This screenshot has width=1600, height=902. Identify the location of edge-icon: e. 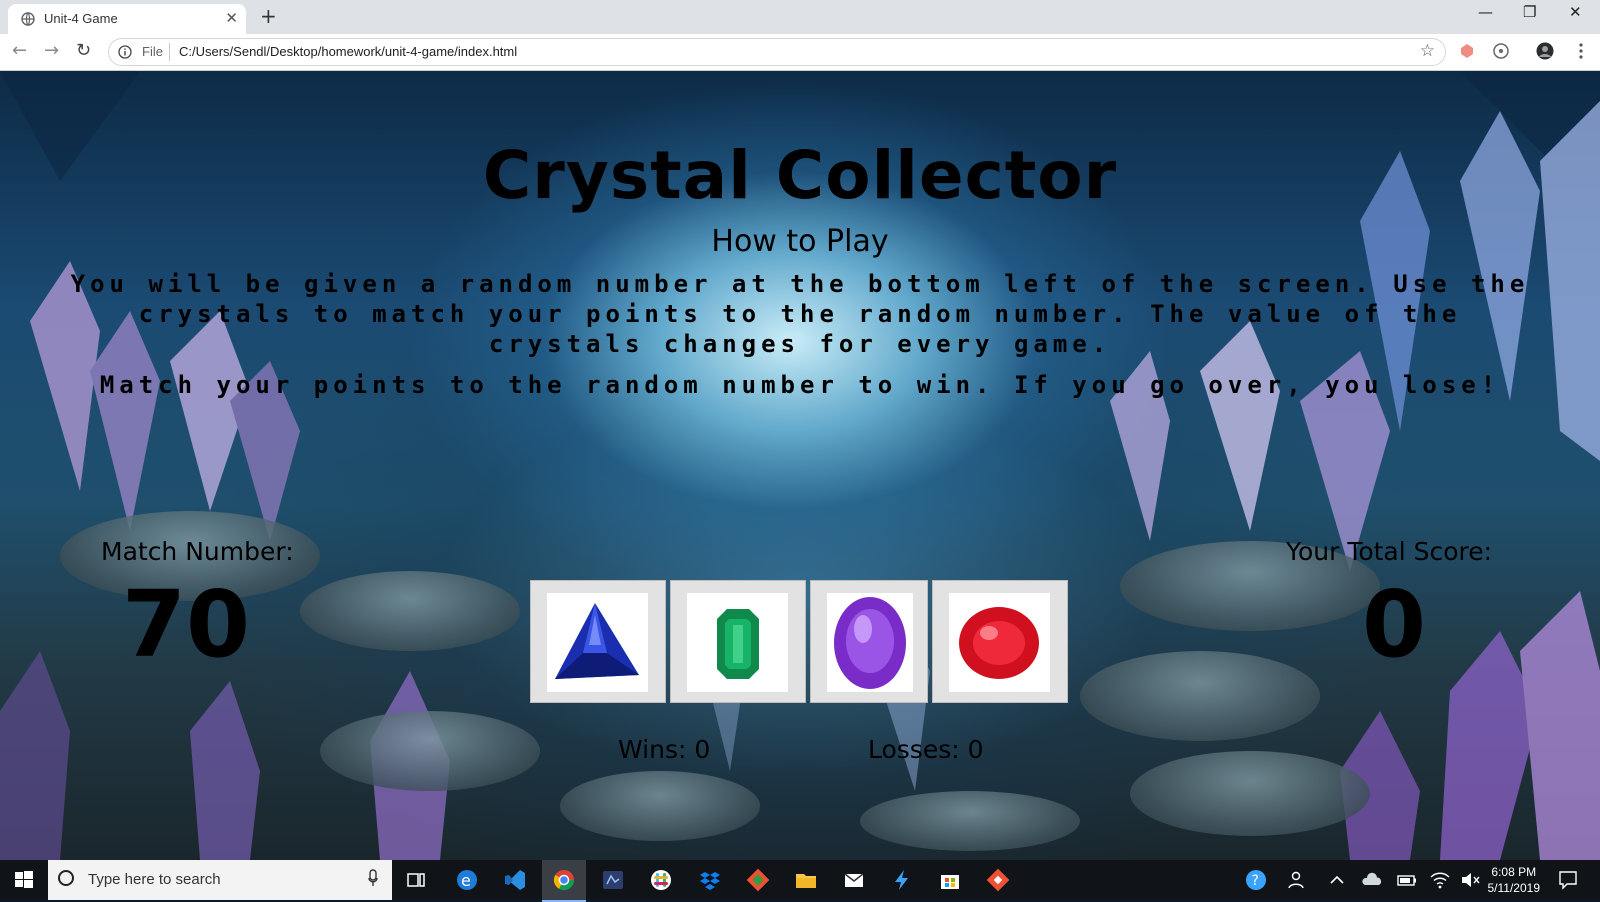
(467, 880).